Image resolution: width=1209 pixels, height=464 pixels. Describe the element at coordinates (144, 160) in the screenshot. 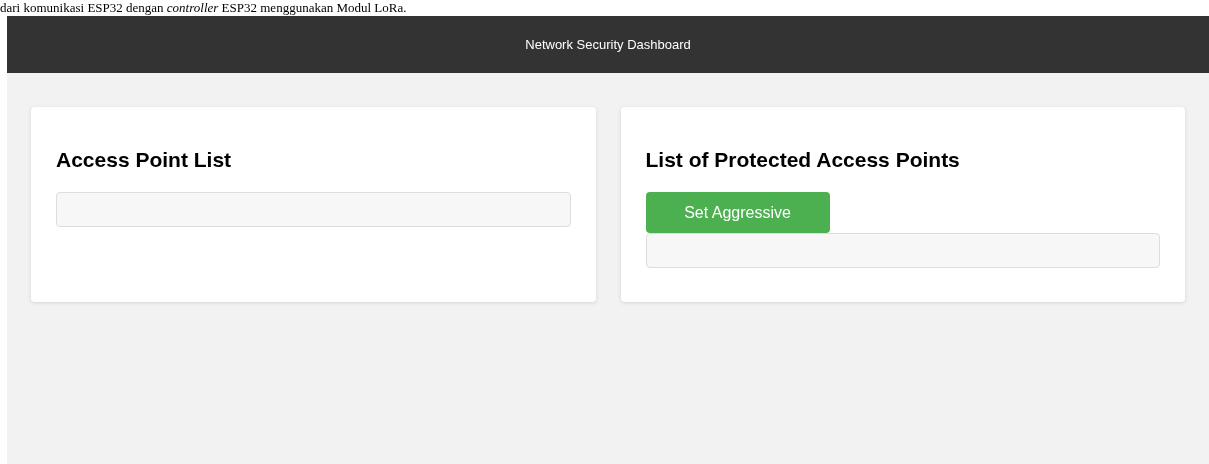

I see `card-title: Access Point List` at that location.